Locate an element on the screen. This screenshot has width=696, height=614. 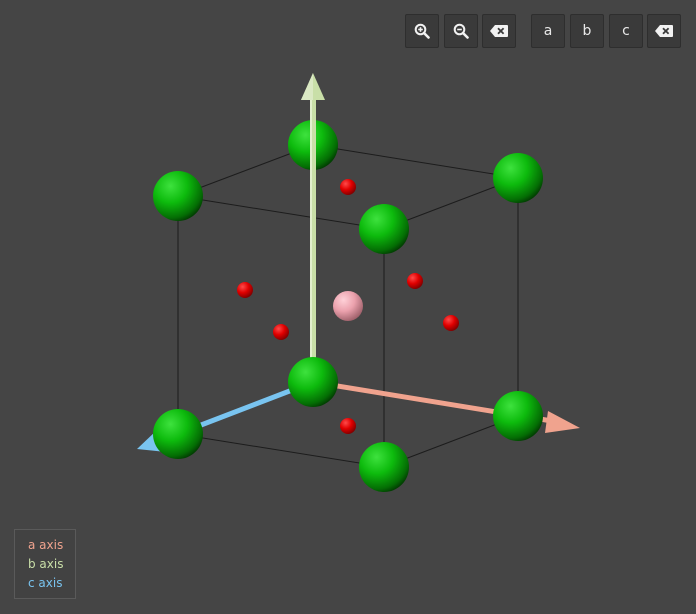
zoom-out-button is located at coordinates (461, 31).